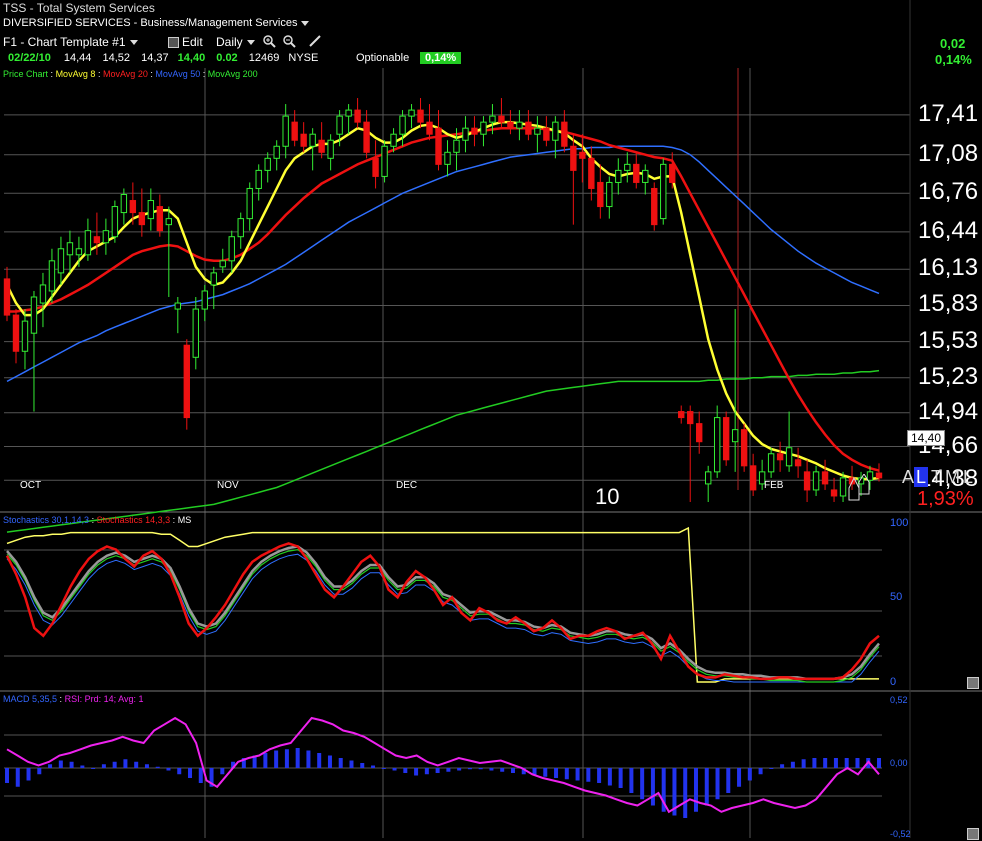  Describe the element at coordinates (926, 438) in the screenshot. I see `last-price-label: 14,40` at that location.